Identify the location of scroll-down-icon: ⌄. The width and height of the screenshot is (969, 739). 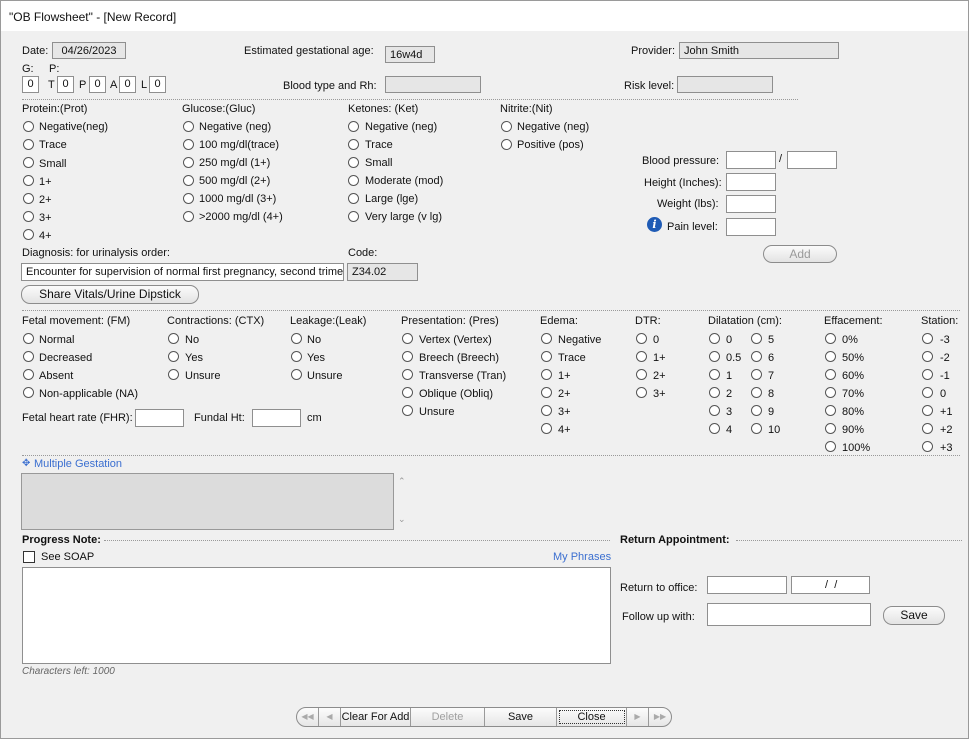
(402, 519).